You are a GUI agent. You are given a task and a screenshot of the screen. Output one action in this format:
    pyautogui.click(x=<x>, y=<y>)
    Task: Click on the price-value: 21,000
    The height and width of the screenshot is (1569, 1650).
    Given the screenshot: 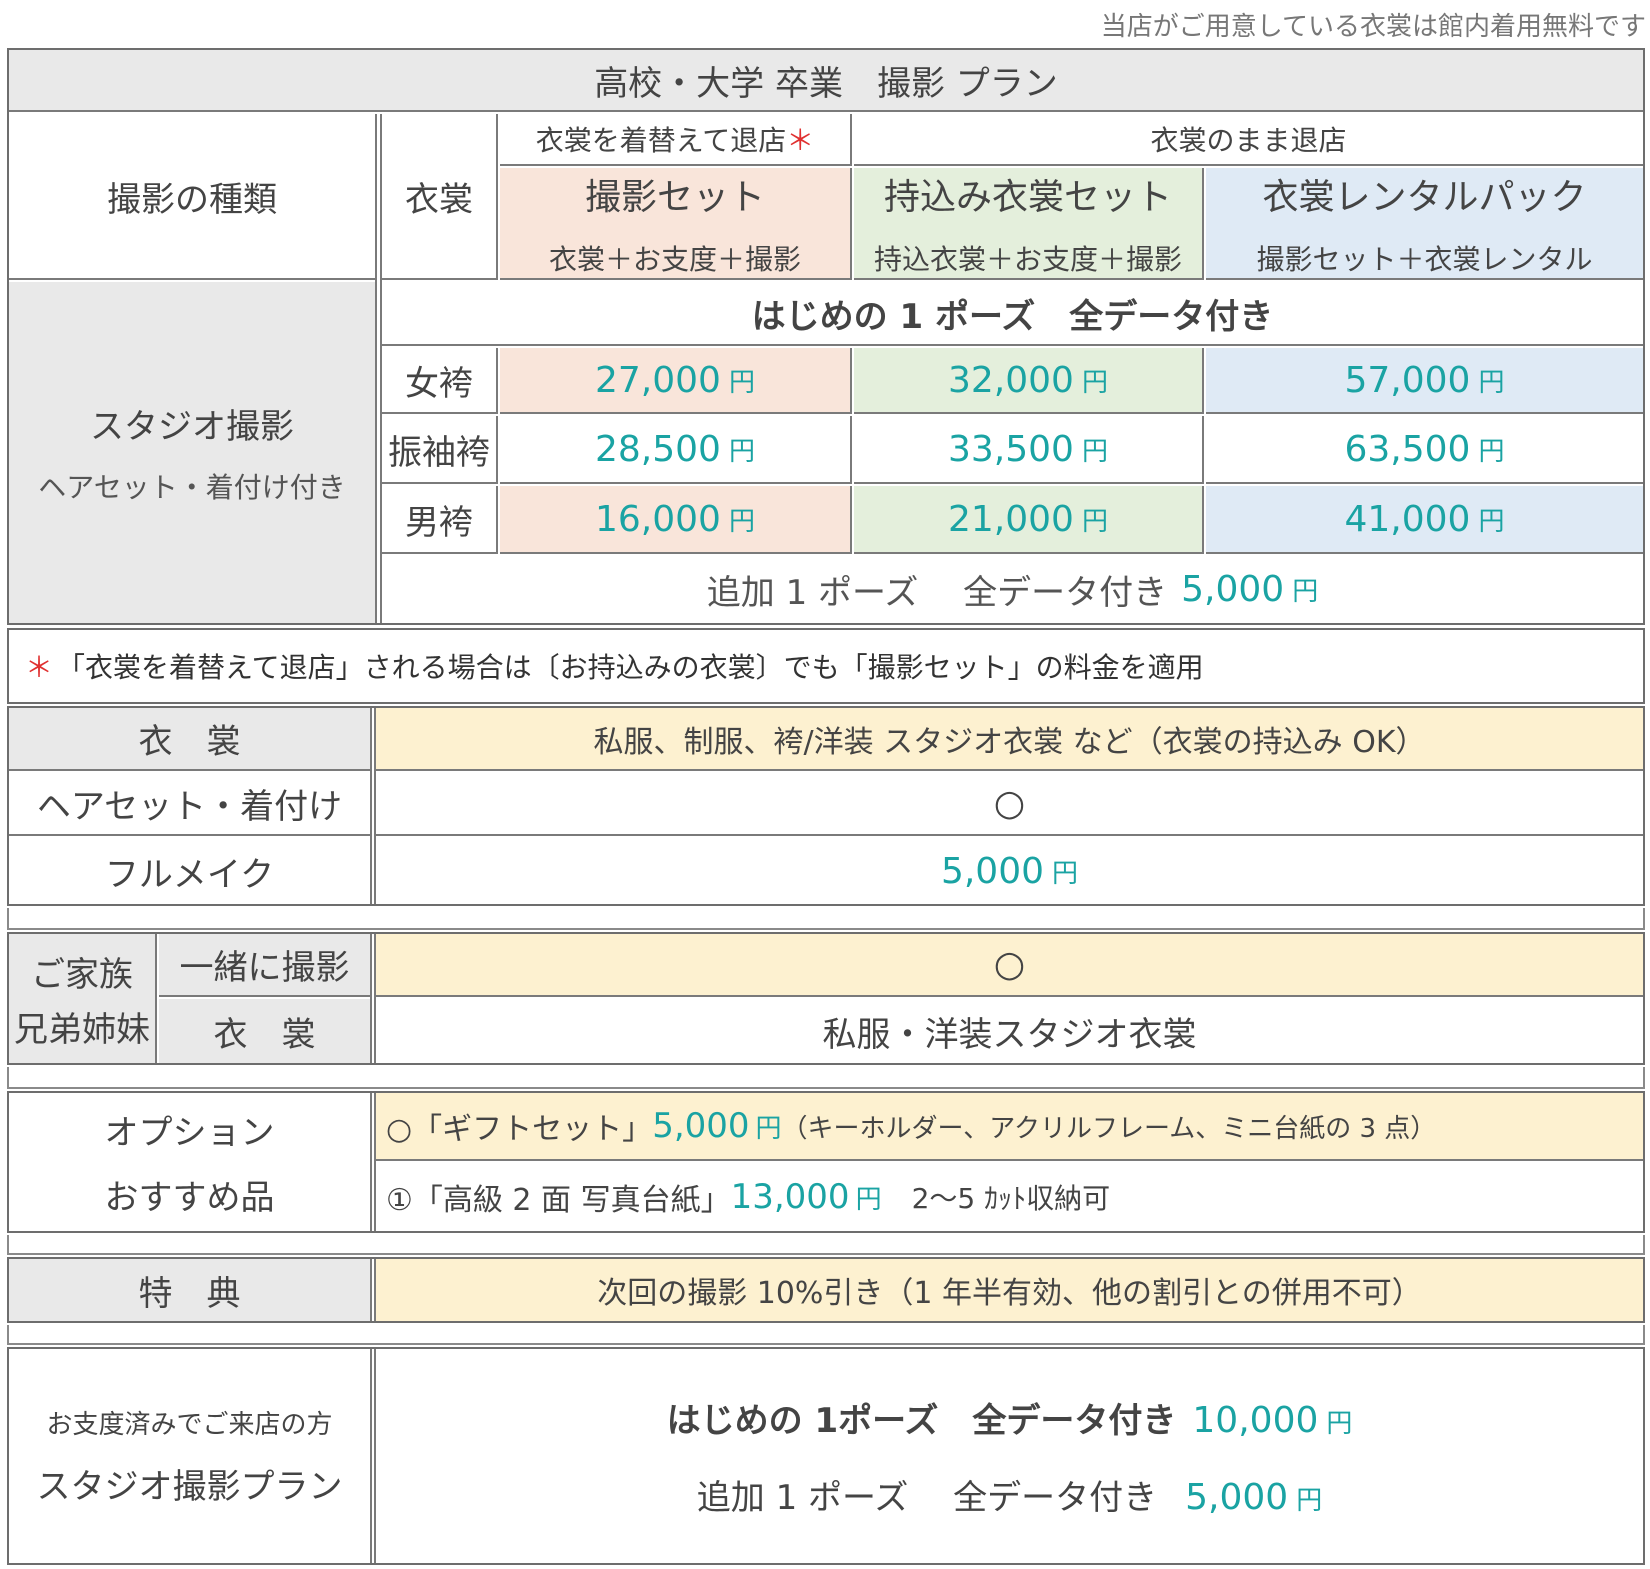 What is the action you would take?
    pyautogui.click(x=1011, y=519)
    